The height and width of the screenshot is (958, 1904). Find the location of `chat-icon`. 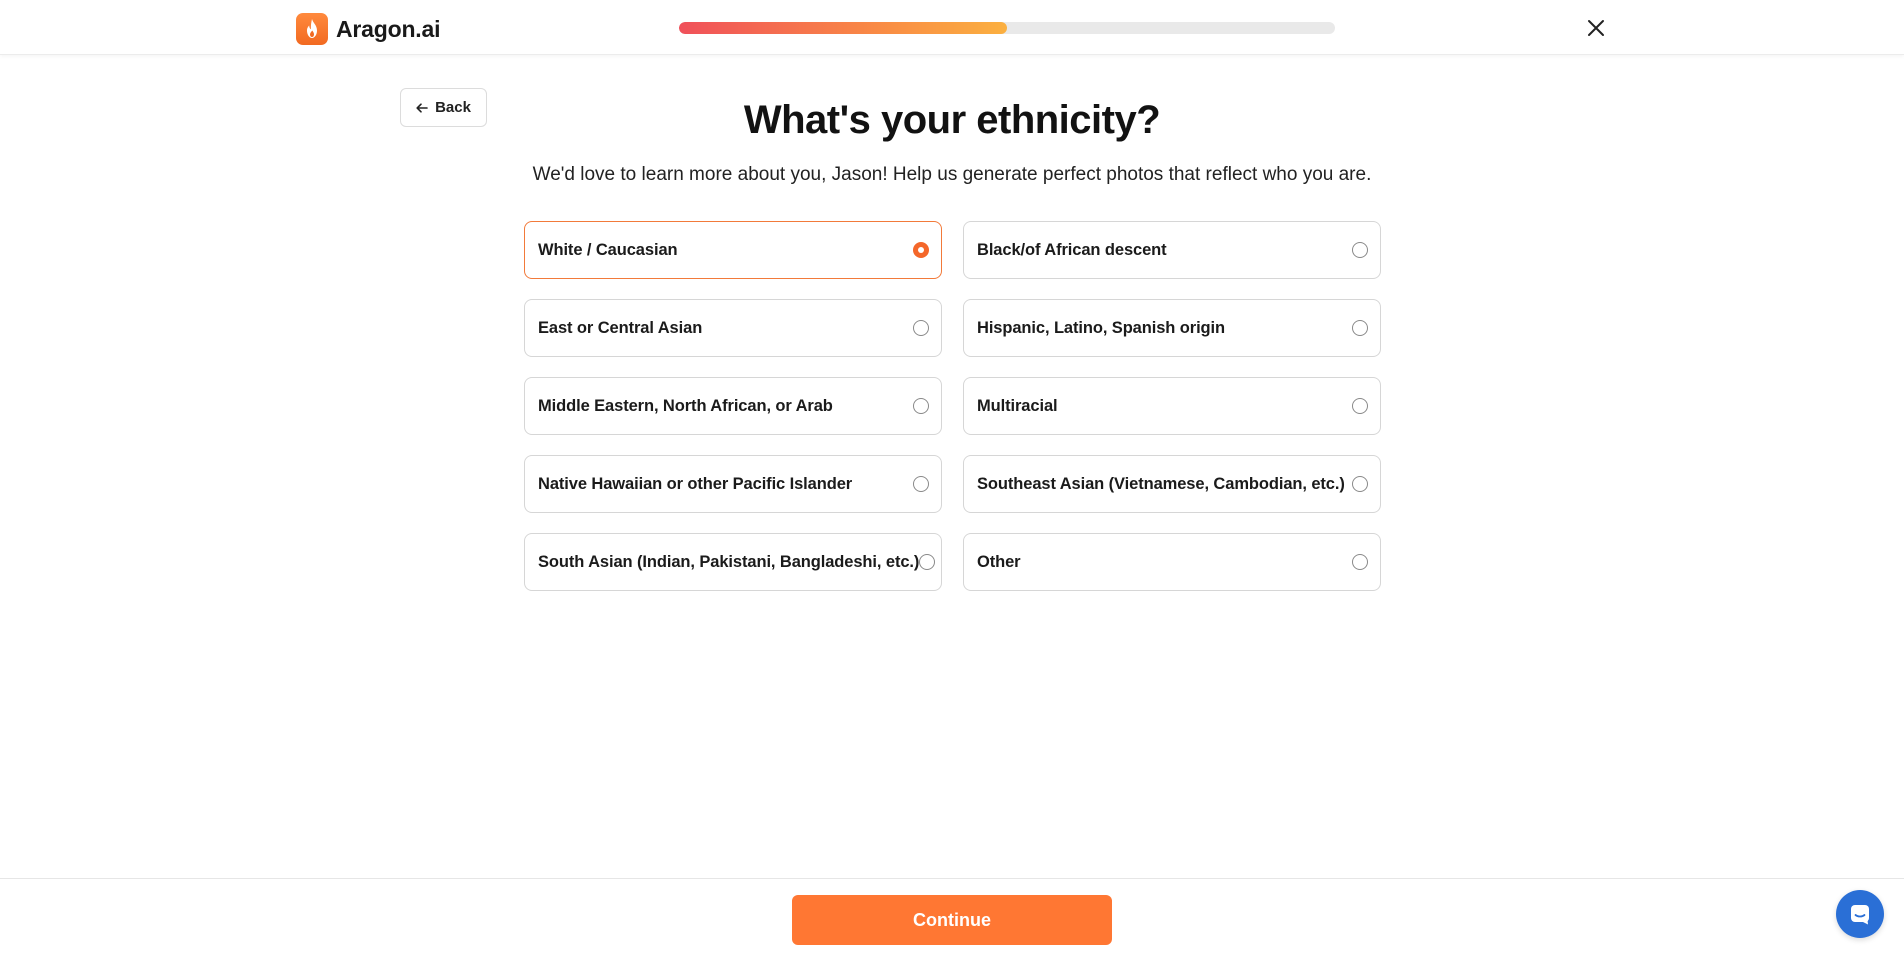

chat-icon is located at coordinates (1860, 915).